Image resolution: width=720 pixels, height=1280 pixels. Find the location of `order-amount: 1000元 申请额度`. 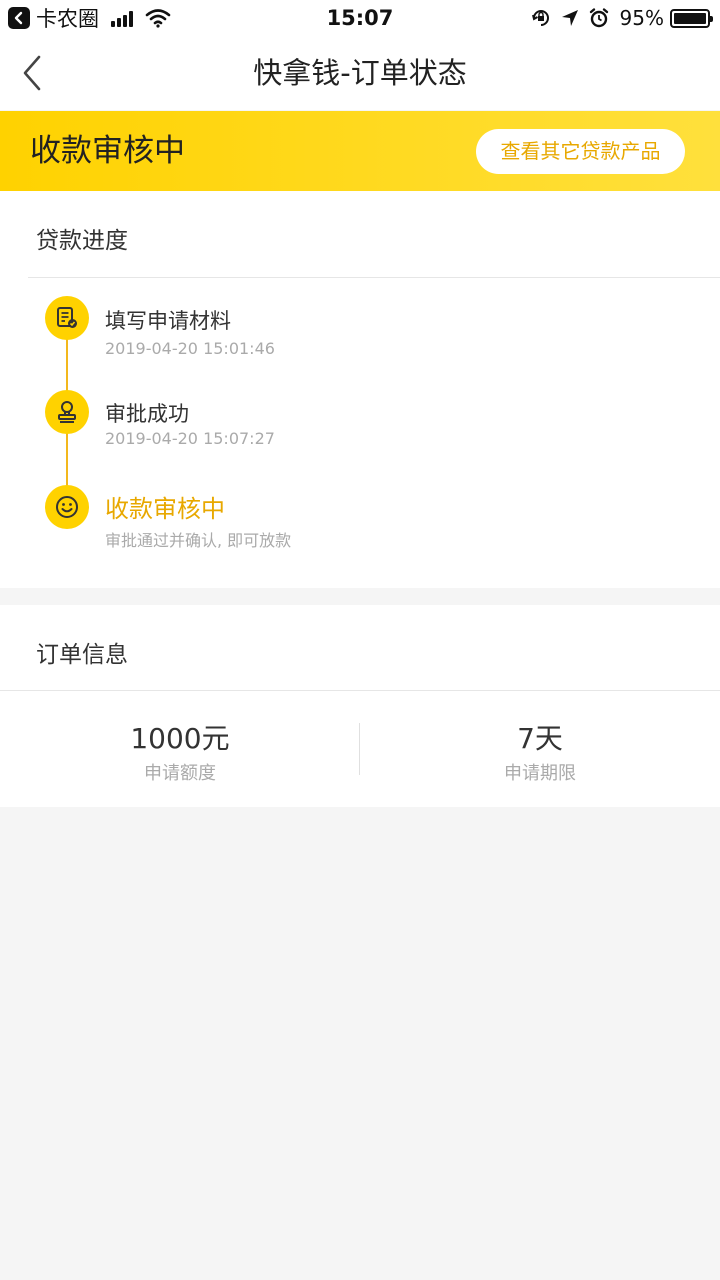

order-amount: 1000元 申请额度 is located at coordinates (180, 749).